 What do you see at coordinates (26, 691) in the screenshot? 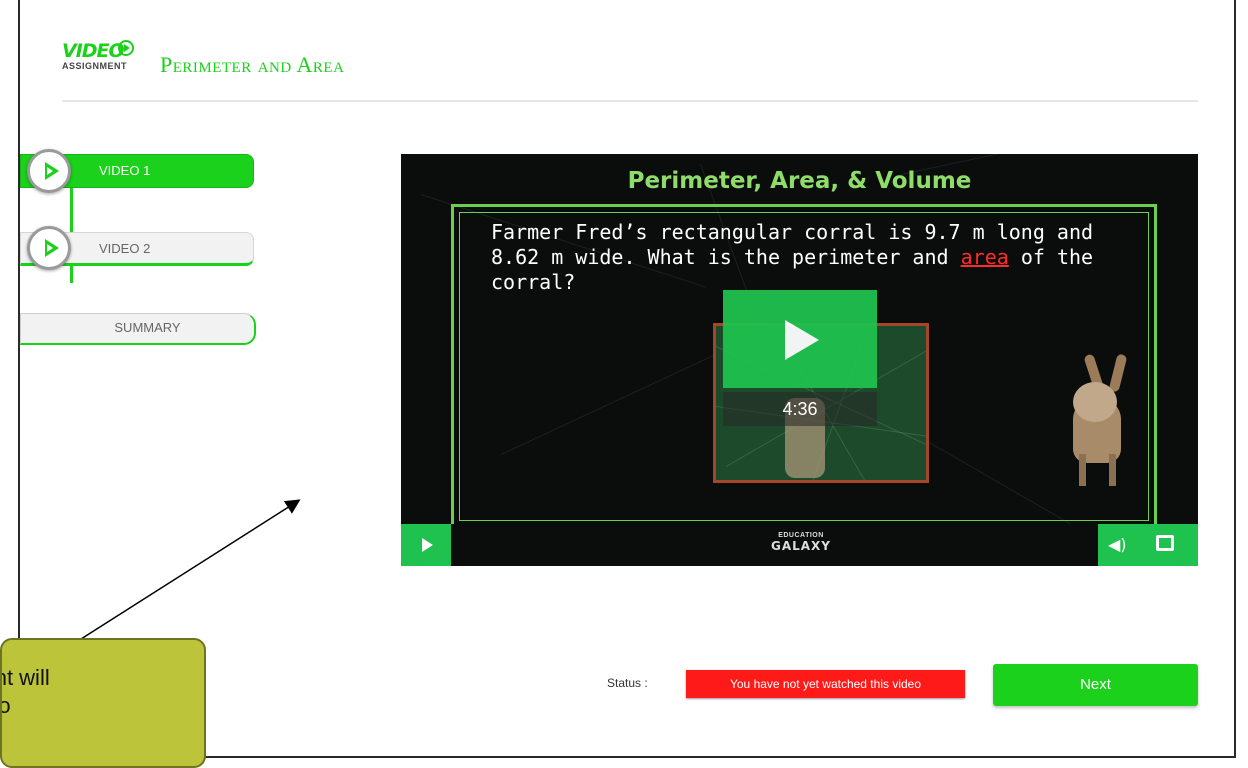
I see `callout-text: udent will video` at bounding box center [26, 691].